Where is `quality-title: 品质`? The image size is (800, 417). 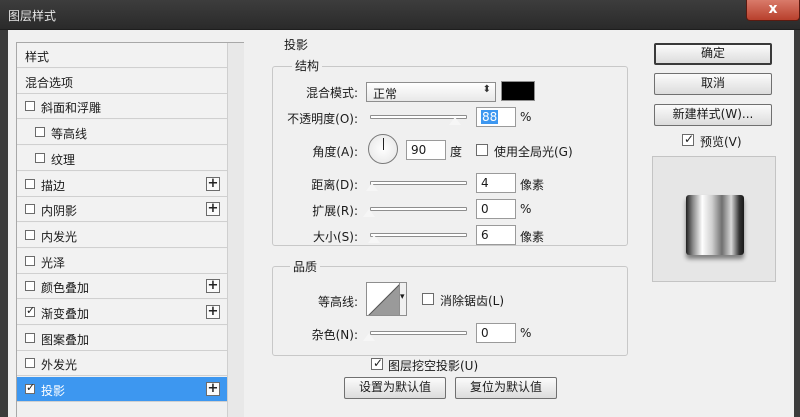 quality-title: 品质 is located at coordinates (305, 266).